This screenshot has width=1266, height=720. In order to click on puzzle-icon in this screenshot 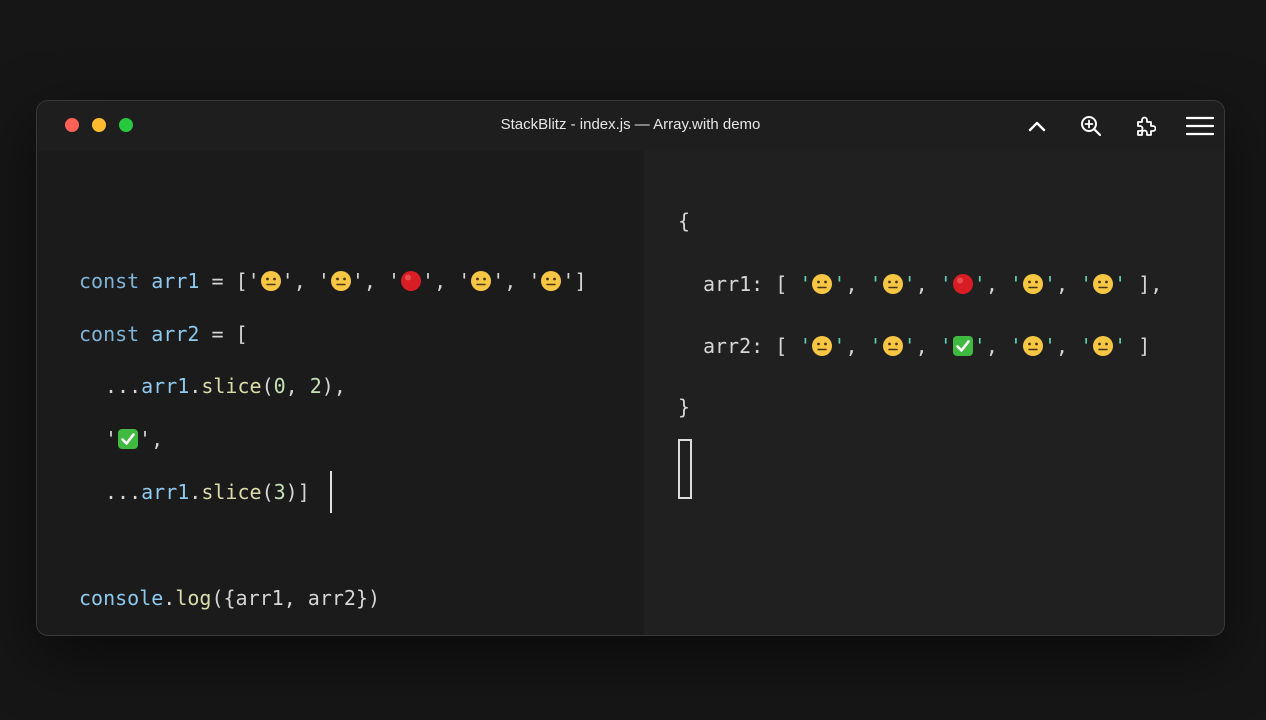, I will do `click(1145, 126)`.